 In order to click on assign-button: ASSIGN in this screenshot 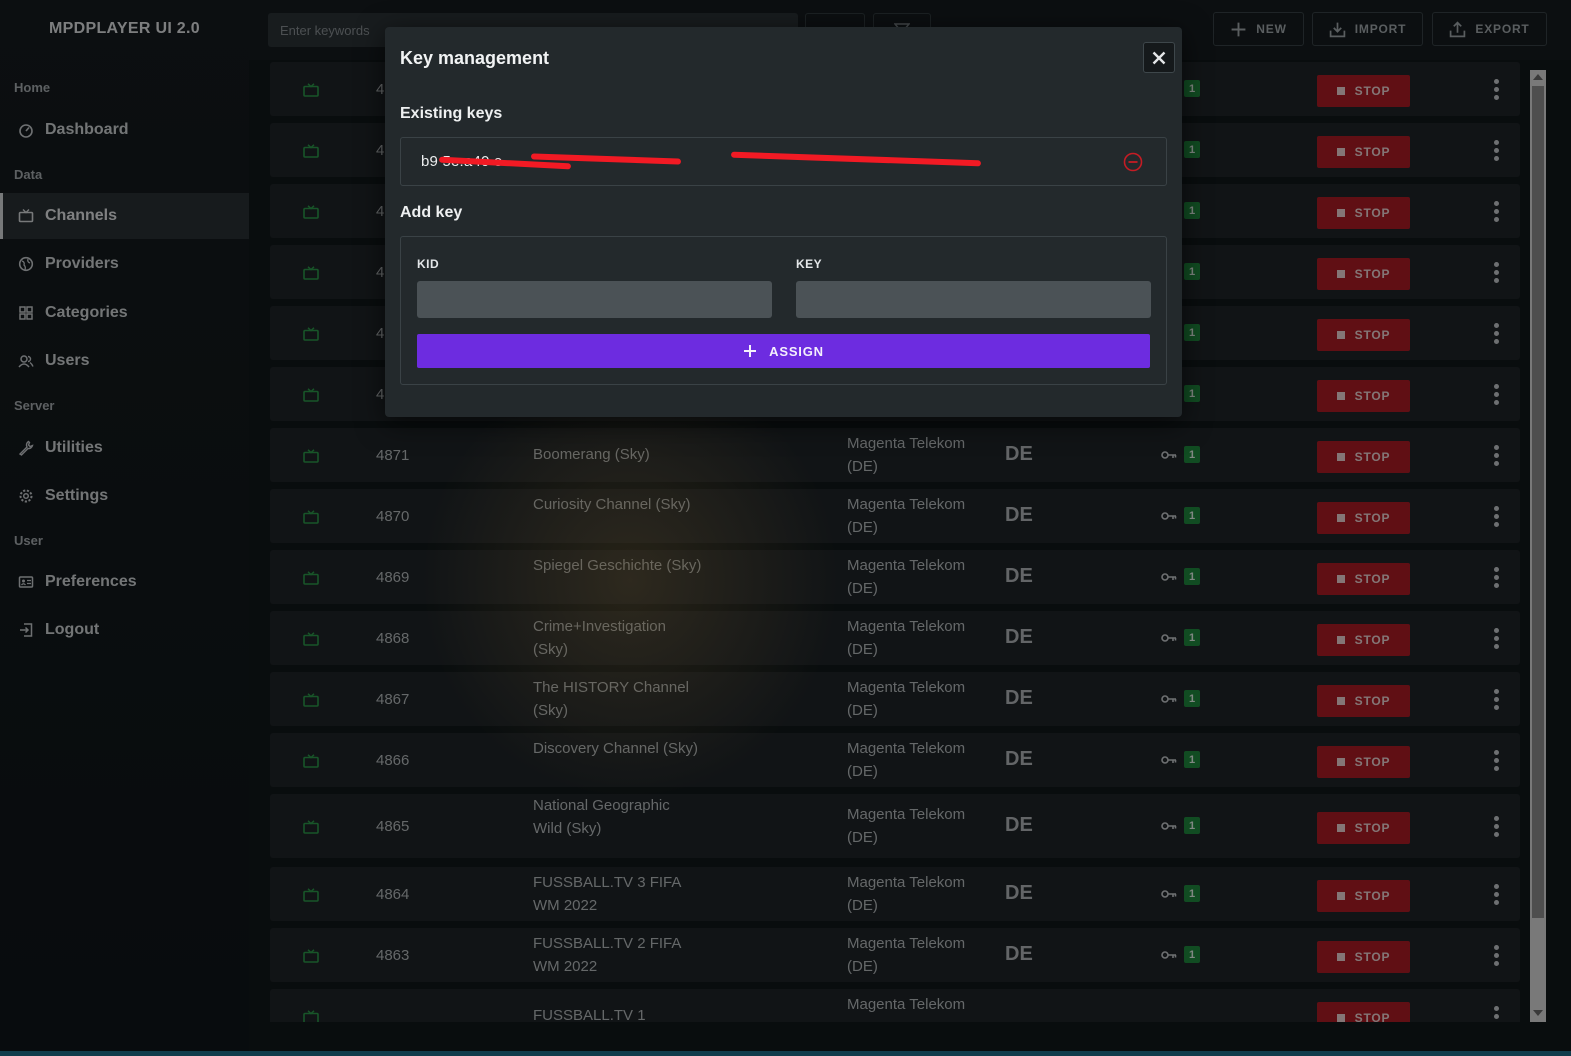, I will do `click(783, 351)`.